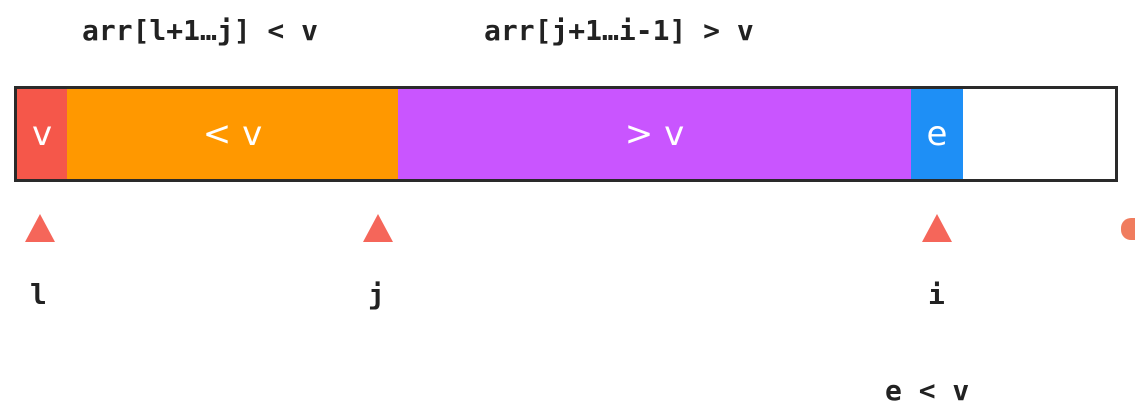 This screenshot has height=420, width=1135. I want to click on segment-less-than-v: < v, so click(232, 134).